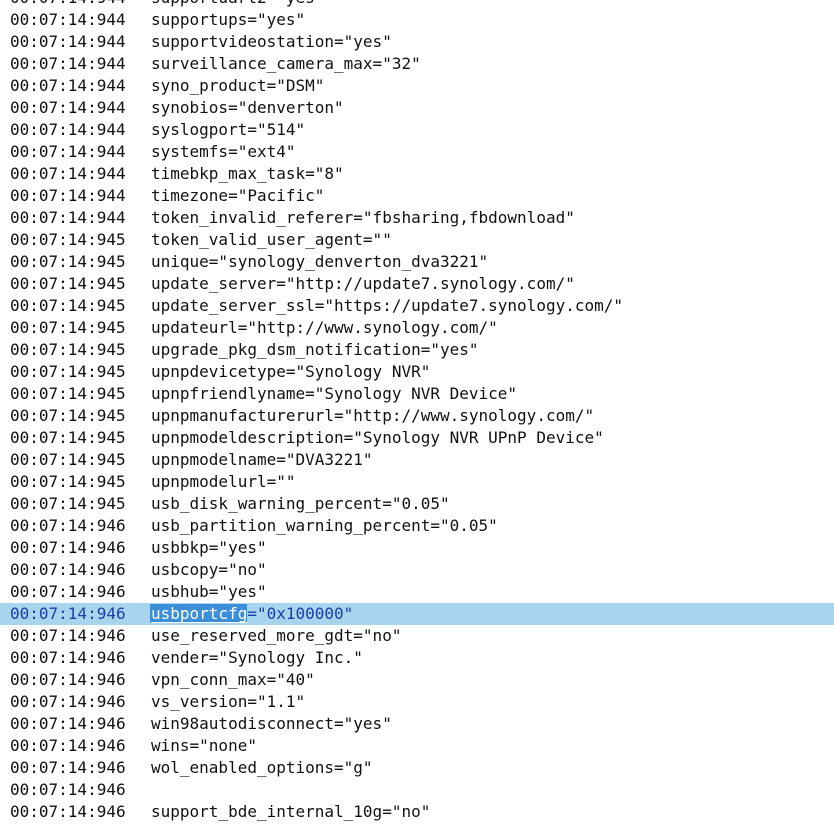  What do you see at coordinates (262, 459) in the screenshot?
I see `log-message: upnpmodelname="DVA3221"` at bounding box center [262, 459].